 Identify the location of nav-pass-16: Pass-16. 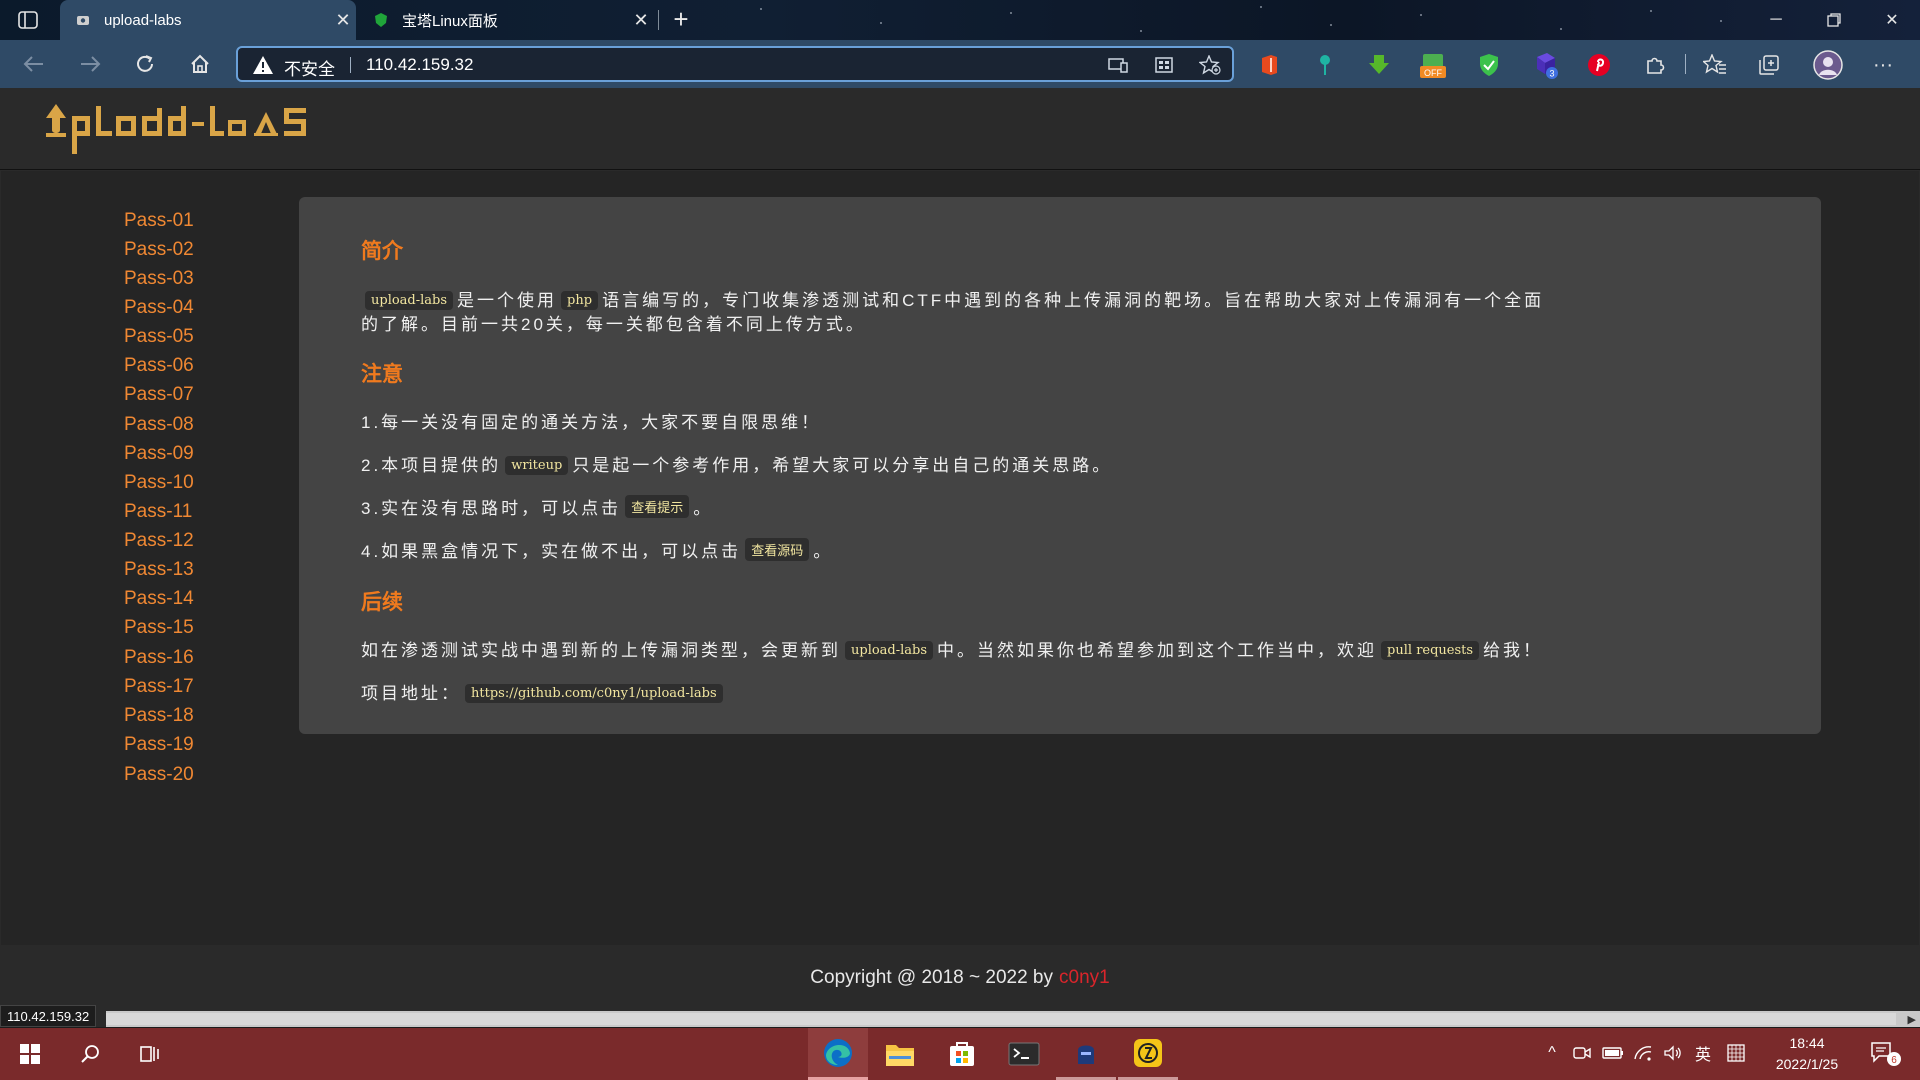
(184, 657).